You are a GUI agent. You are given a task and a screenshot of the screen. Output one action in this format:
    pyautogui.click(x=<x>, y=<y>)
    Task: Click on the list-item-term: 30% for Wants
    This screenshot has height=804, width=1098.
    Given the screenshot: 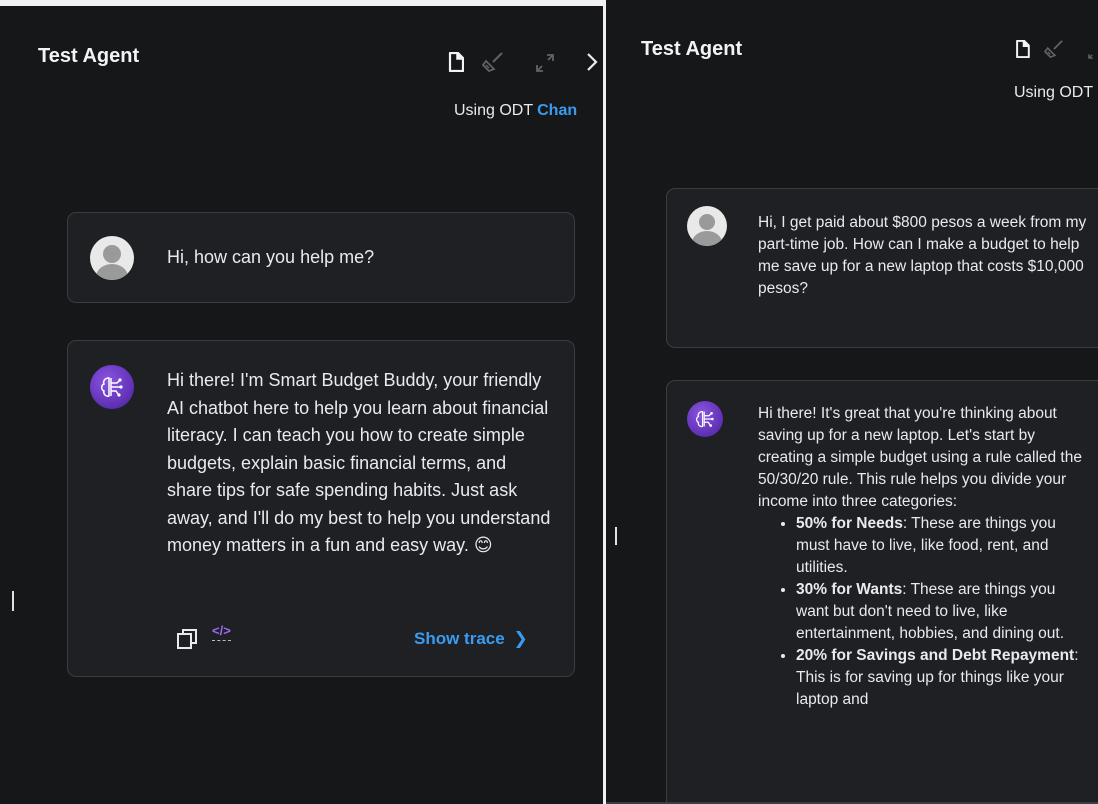 What is the action you would take?
    pyautogui.click(x=849, y=589)
    